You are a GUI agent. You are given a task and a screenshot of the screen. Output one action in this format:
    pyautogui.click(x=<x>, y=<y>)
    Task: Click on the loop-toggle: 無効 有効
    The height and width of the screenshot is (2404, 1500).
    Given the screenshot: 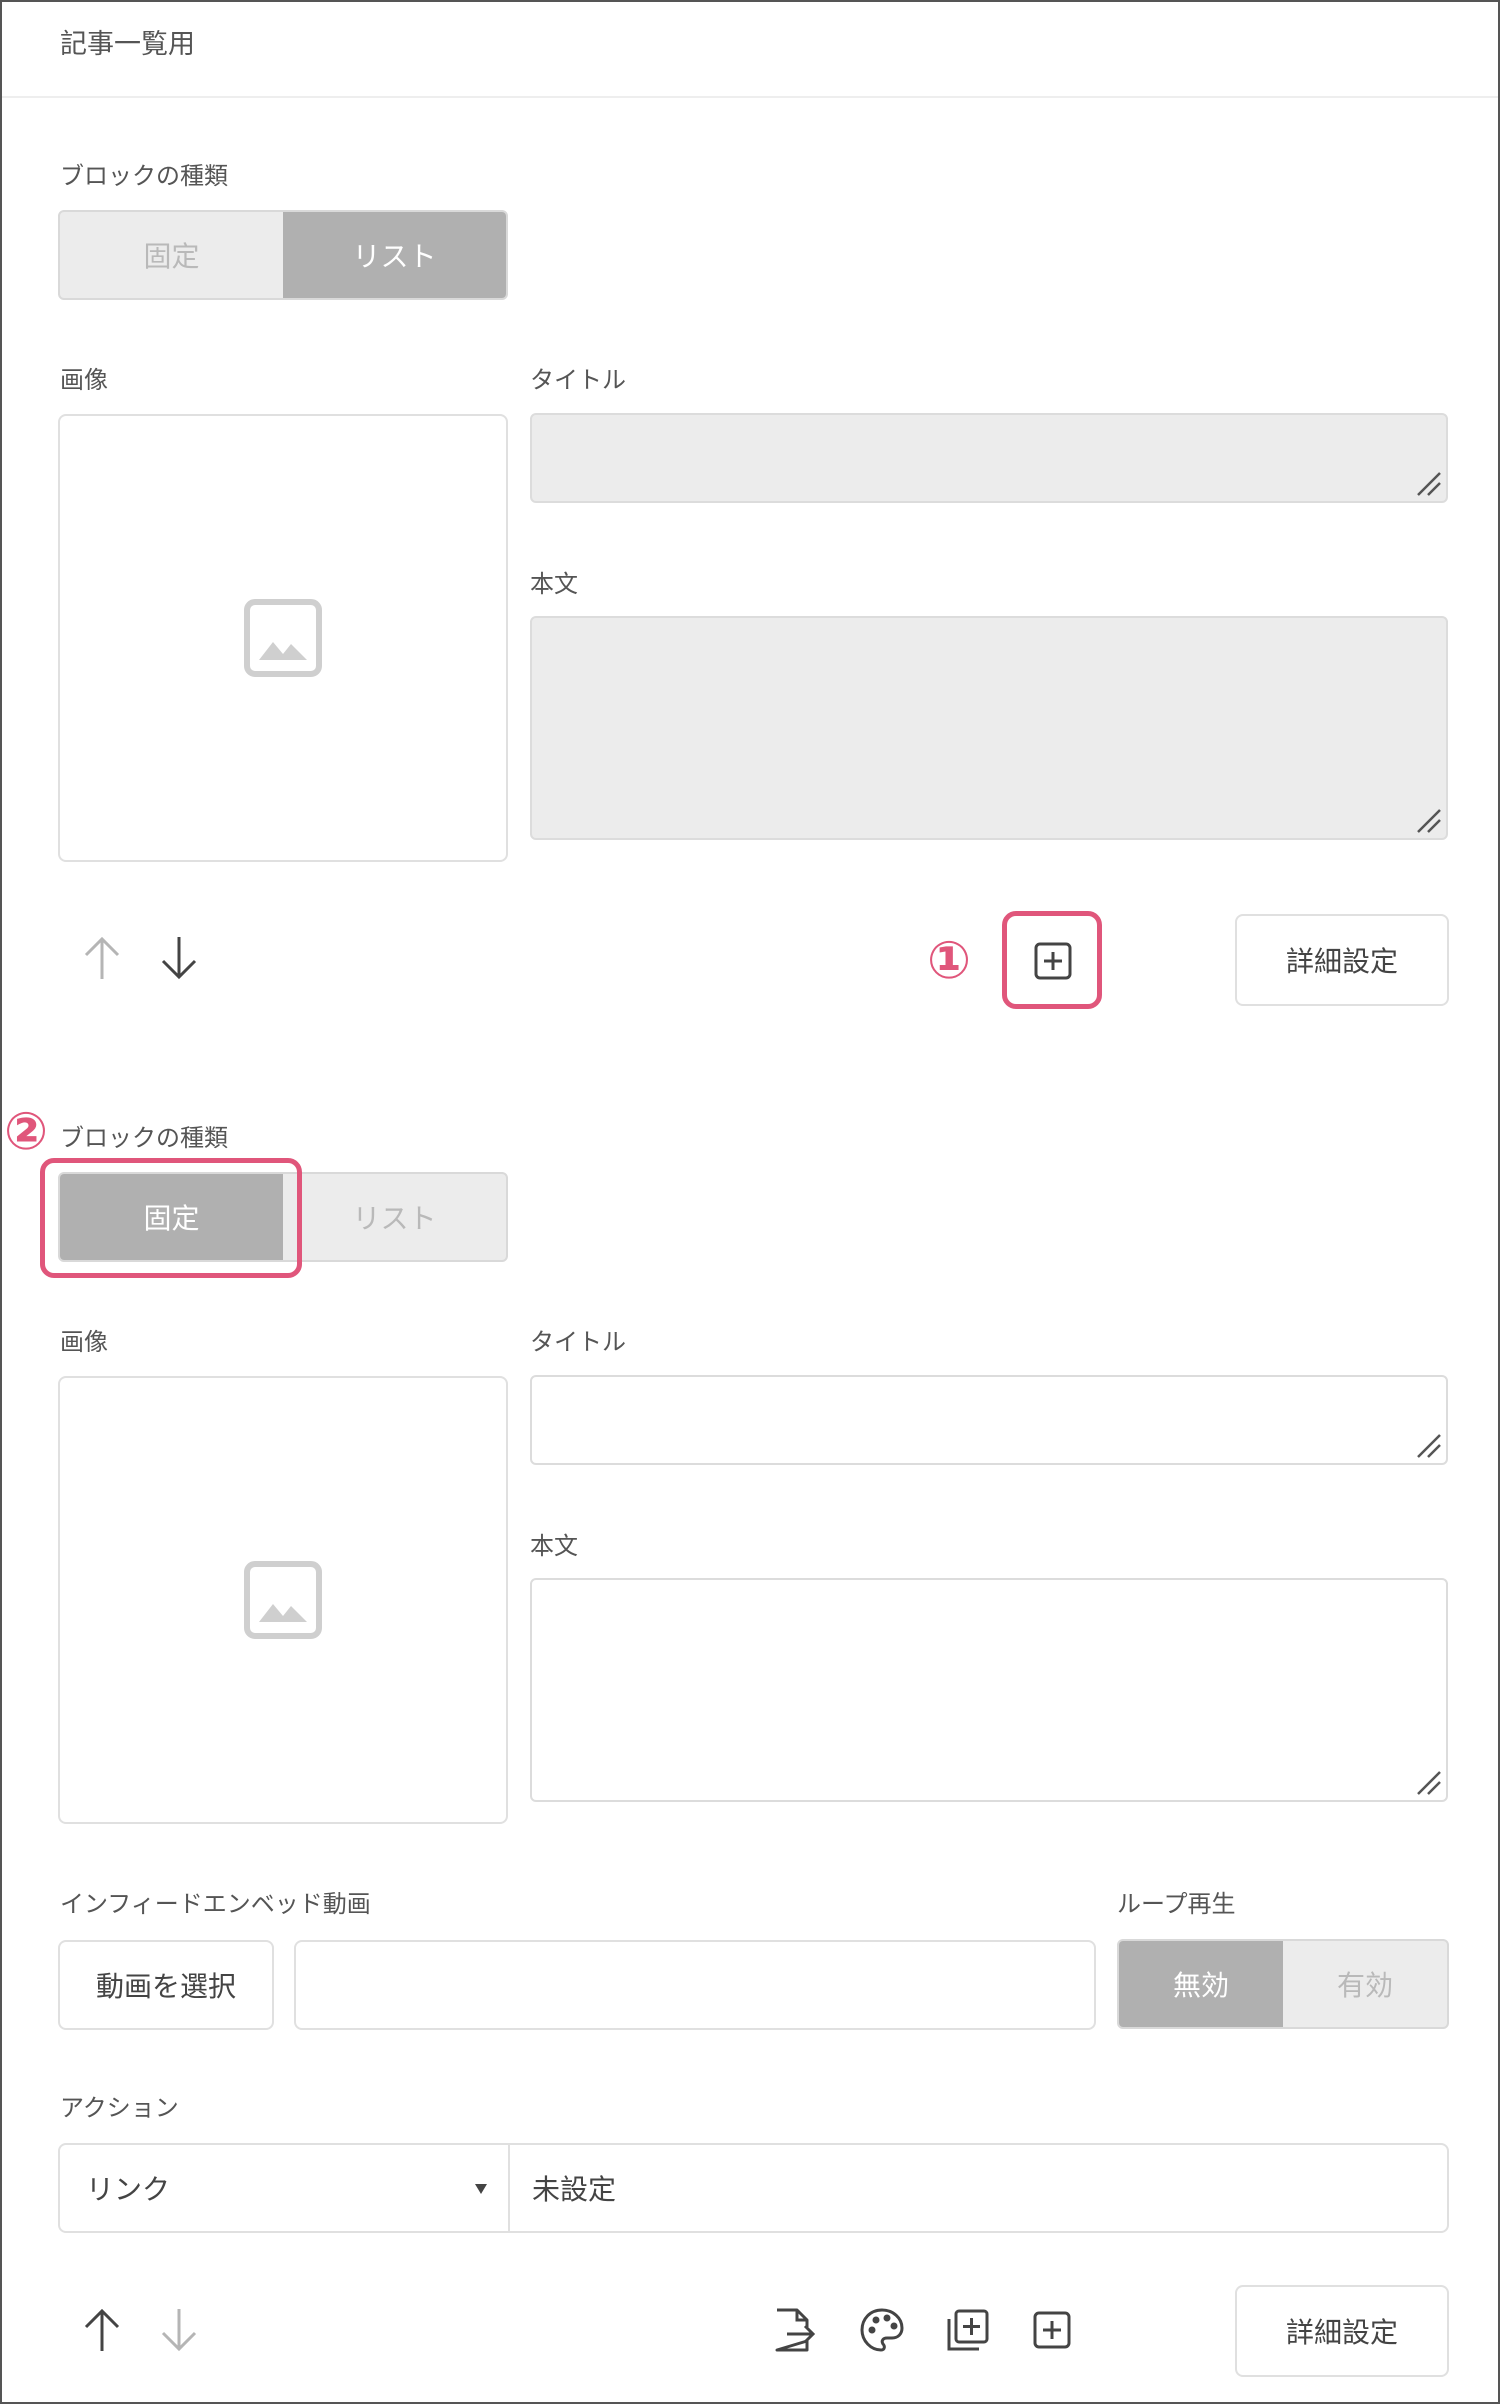 What is the action you would take?
    pyautogui.click(x=1283, y=1984)
    